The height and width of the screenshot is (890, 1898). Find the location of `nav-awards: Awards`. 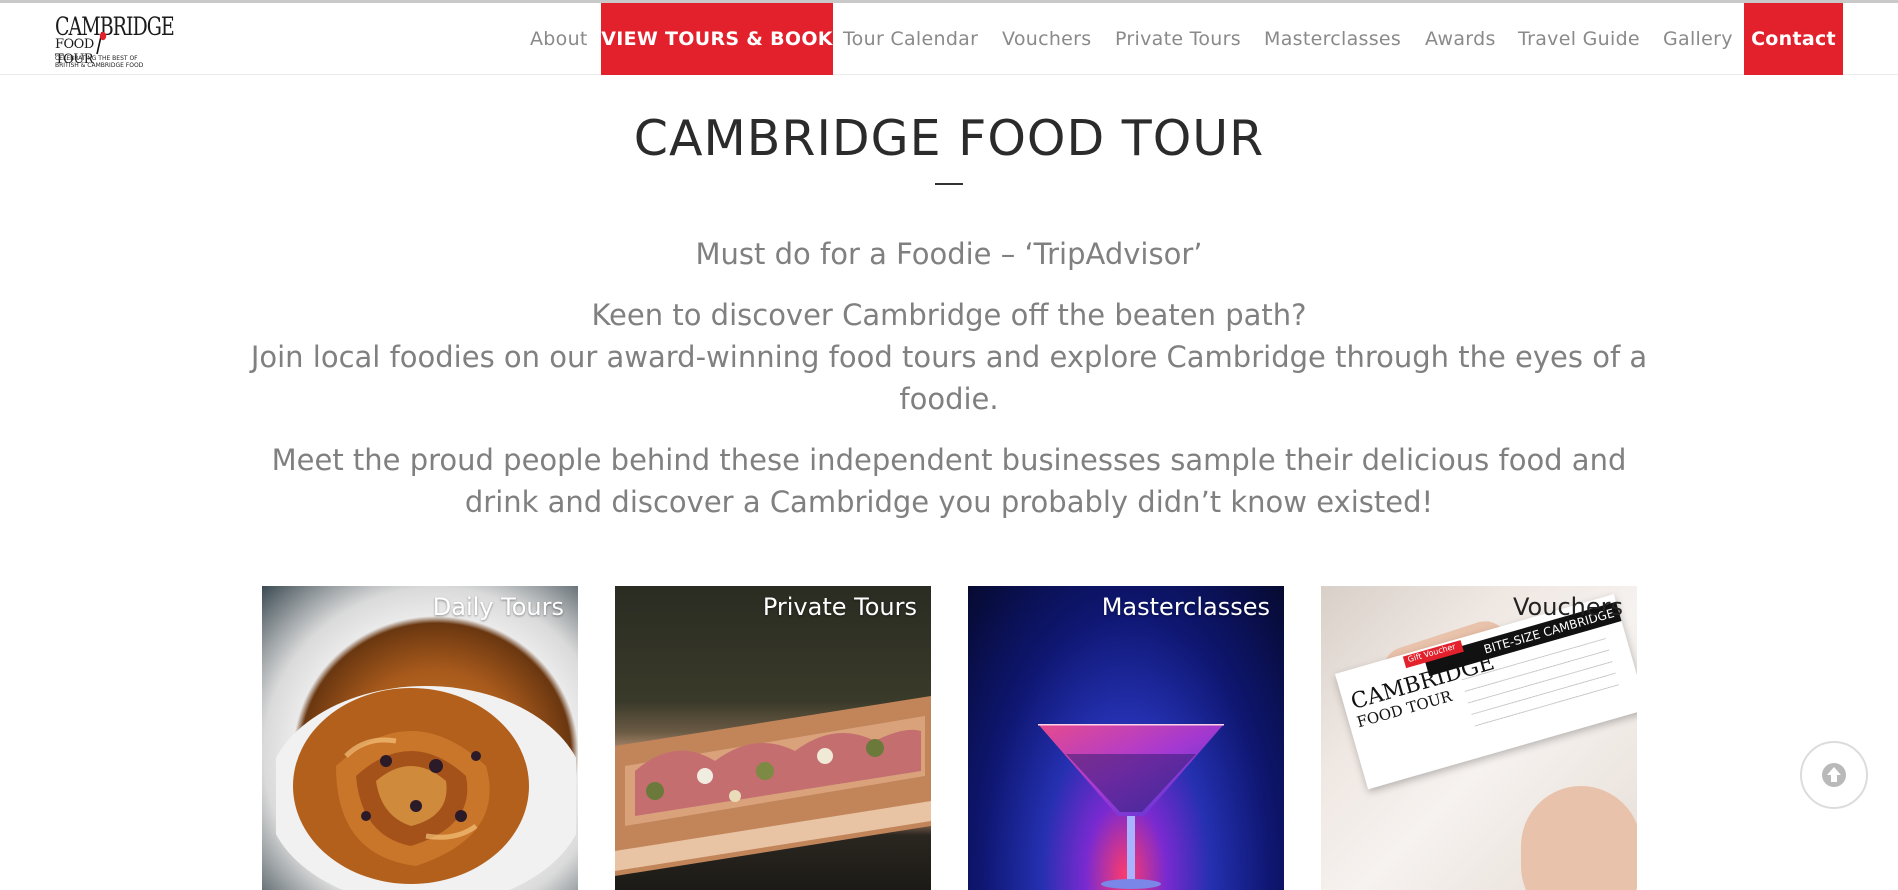

nav-awards: Awards is located at coordinates (1460, 39).